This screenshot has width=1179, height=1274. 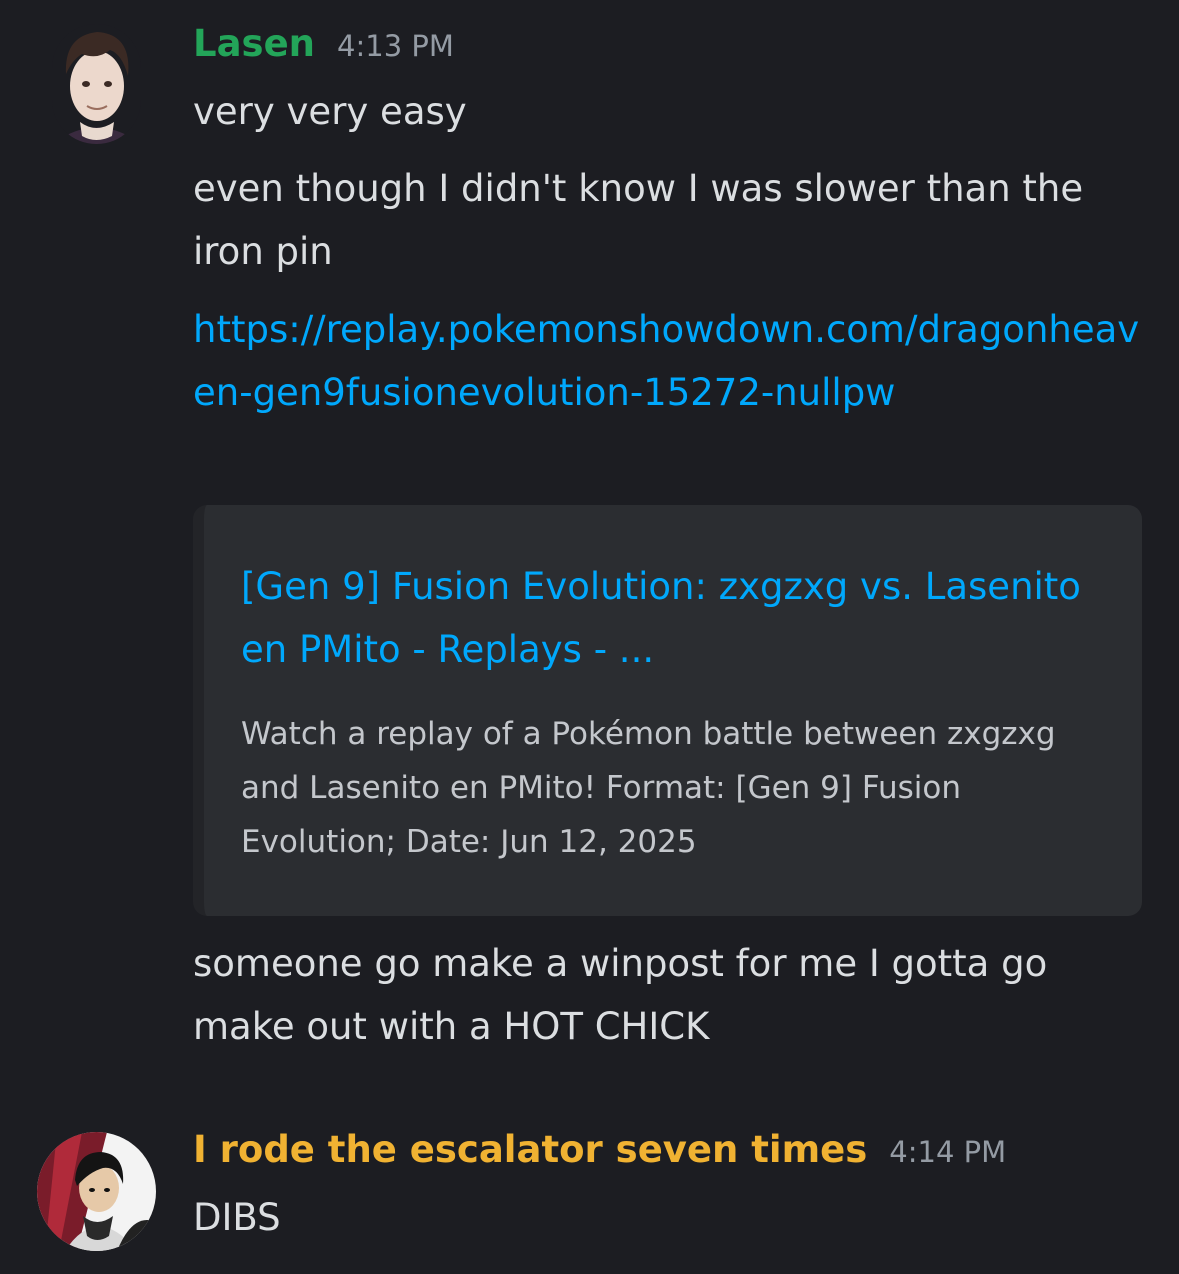 I want to click on username: Lasen, so click(x=254, y=43).